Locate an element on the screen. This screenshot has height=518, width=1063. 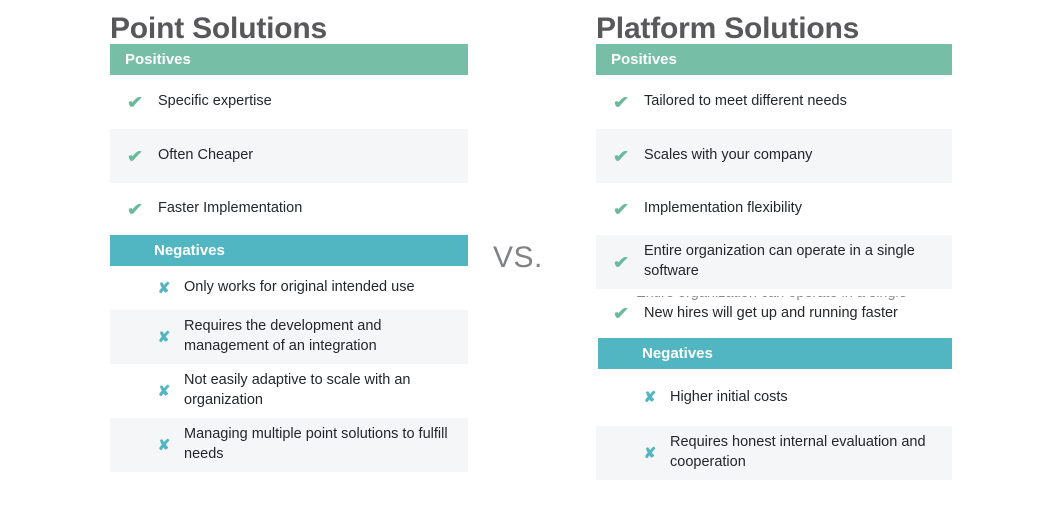
list-item: ✘ Only works for original intended use is located at coordinates (289, 288).